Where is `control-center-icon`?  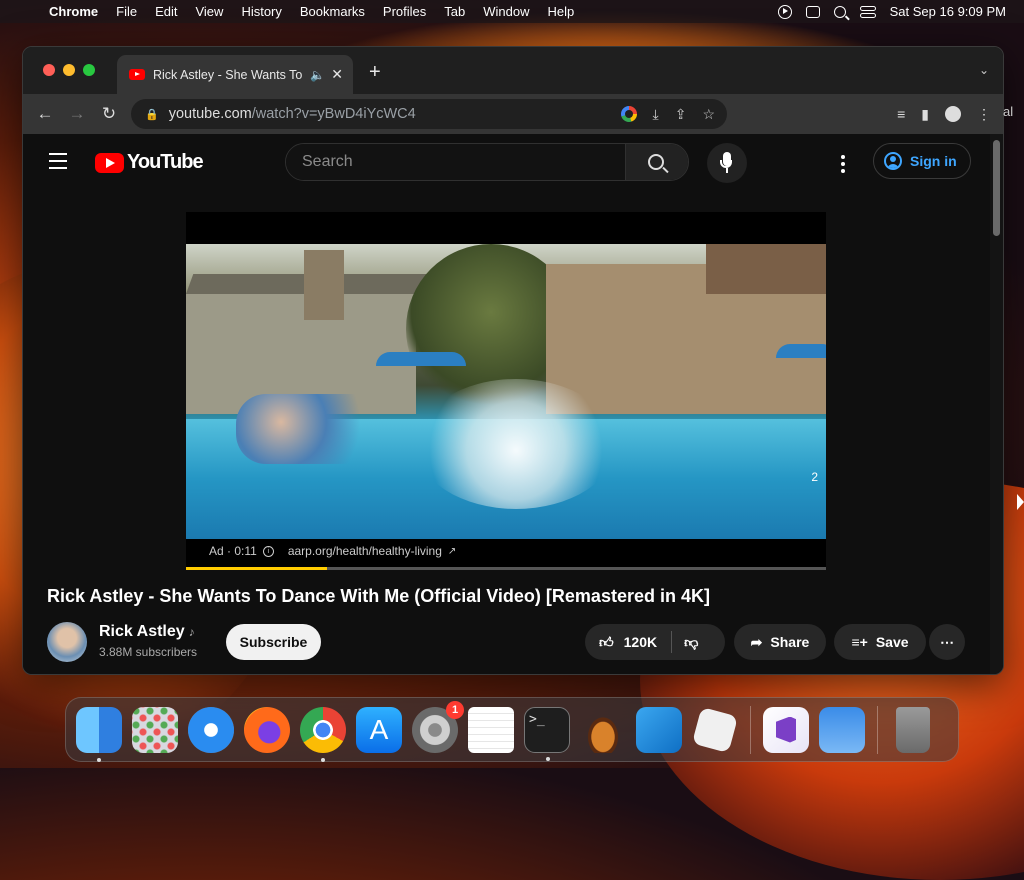
control-center-icon is located at coordinates (867, 11).